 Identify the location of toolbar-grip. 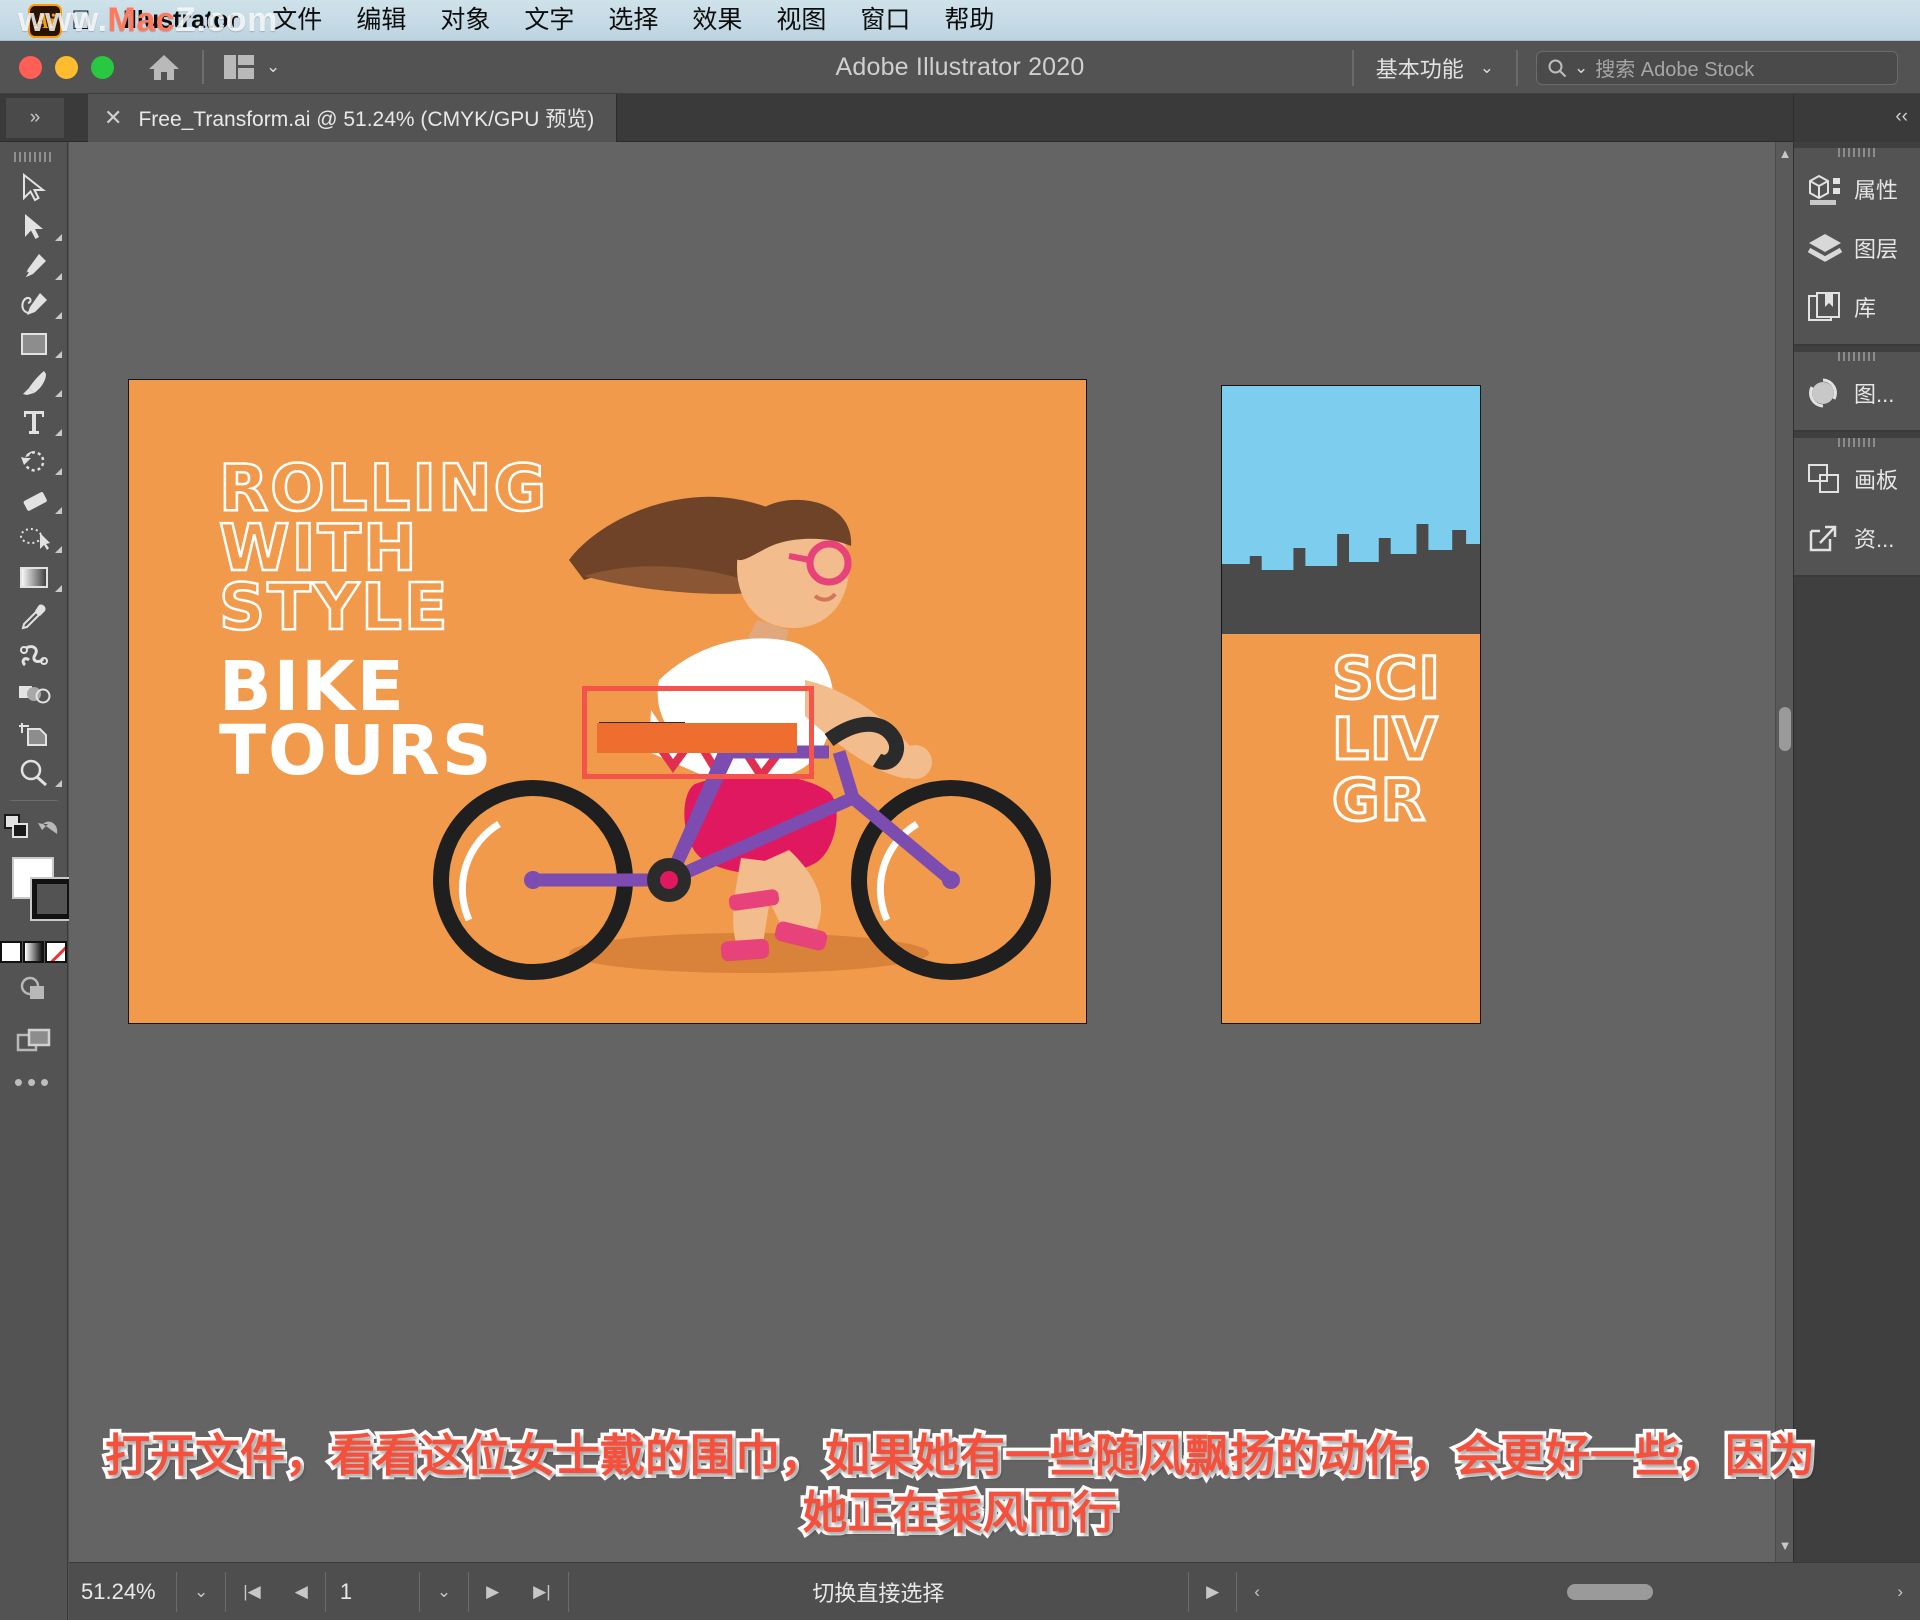
(33, 157).